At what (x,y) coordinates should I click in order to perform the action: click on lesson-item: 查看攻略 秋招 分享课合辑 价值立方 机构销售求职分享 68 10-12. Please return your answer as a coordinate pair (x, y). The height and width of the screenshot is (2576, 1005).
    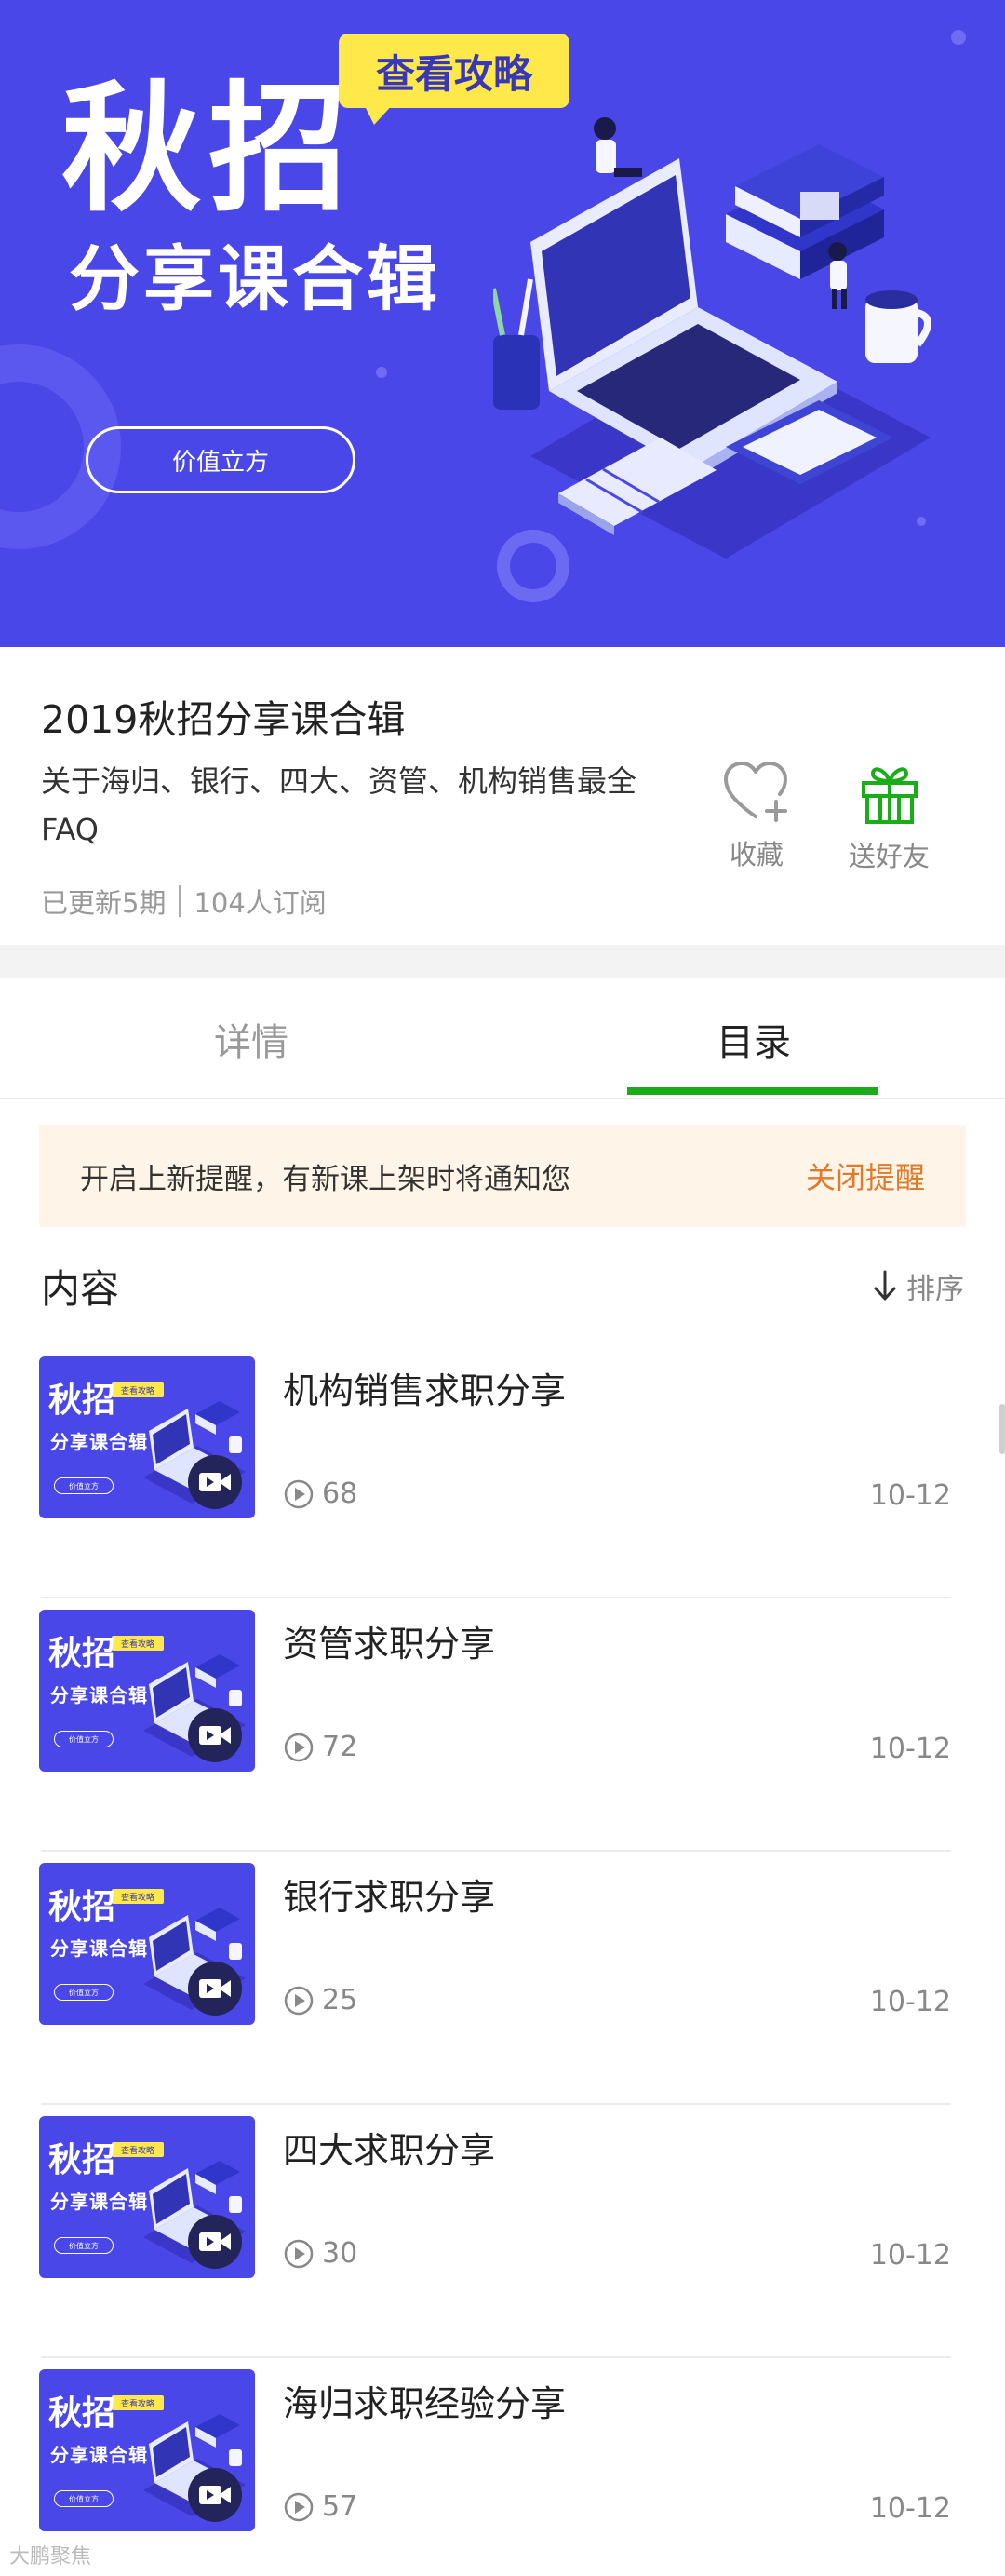
    Looking at the image, I should click on (502, 1471).